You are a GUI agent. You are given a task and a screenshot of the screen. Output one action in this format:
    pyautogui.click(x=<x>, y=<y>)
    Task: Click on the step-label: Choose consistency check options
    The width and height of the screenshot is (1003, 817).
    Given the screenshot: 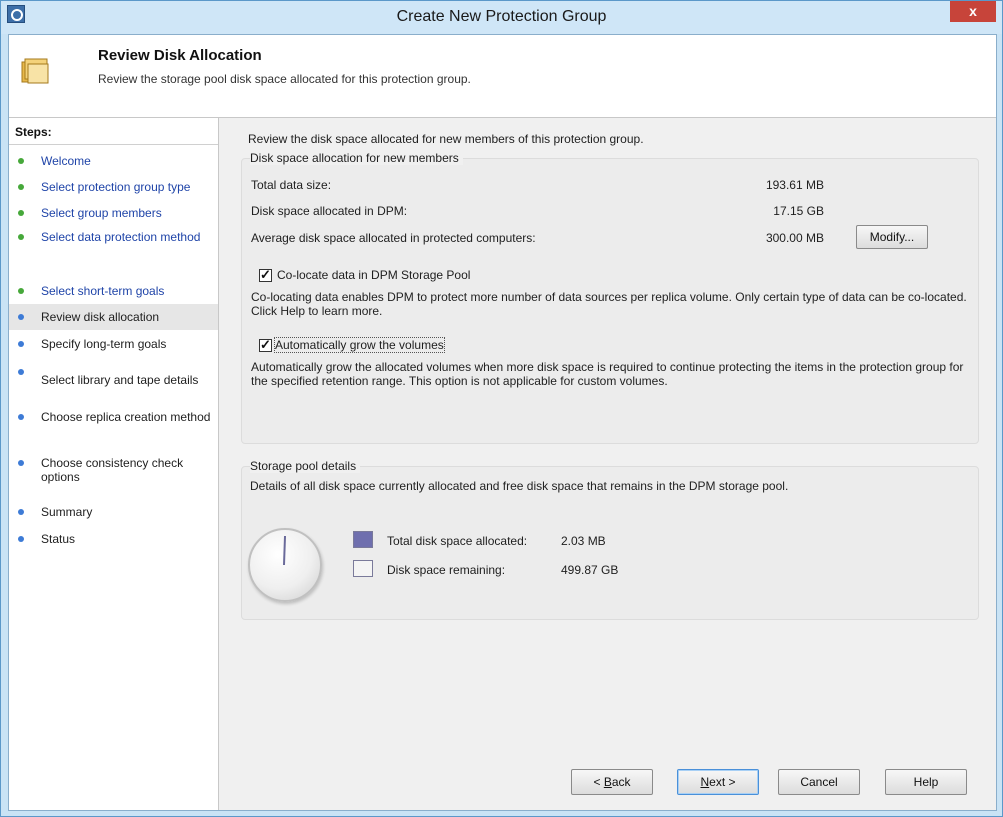 What is the action you would take?
    pyautogui.click(x=112, y=470)
    